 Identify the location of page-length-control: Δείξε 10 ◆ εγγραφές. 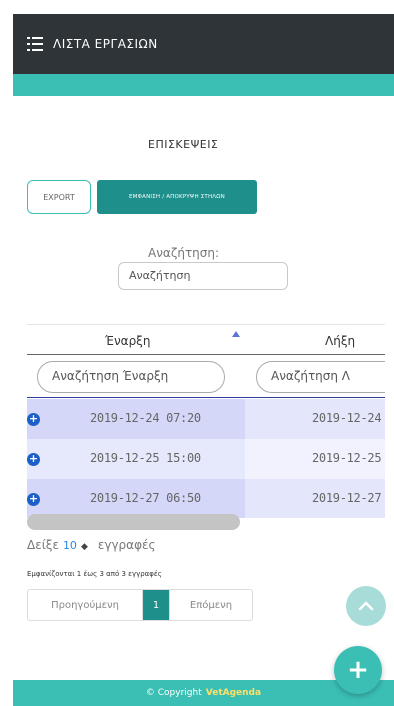
(91, 545).